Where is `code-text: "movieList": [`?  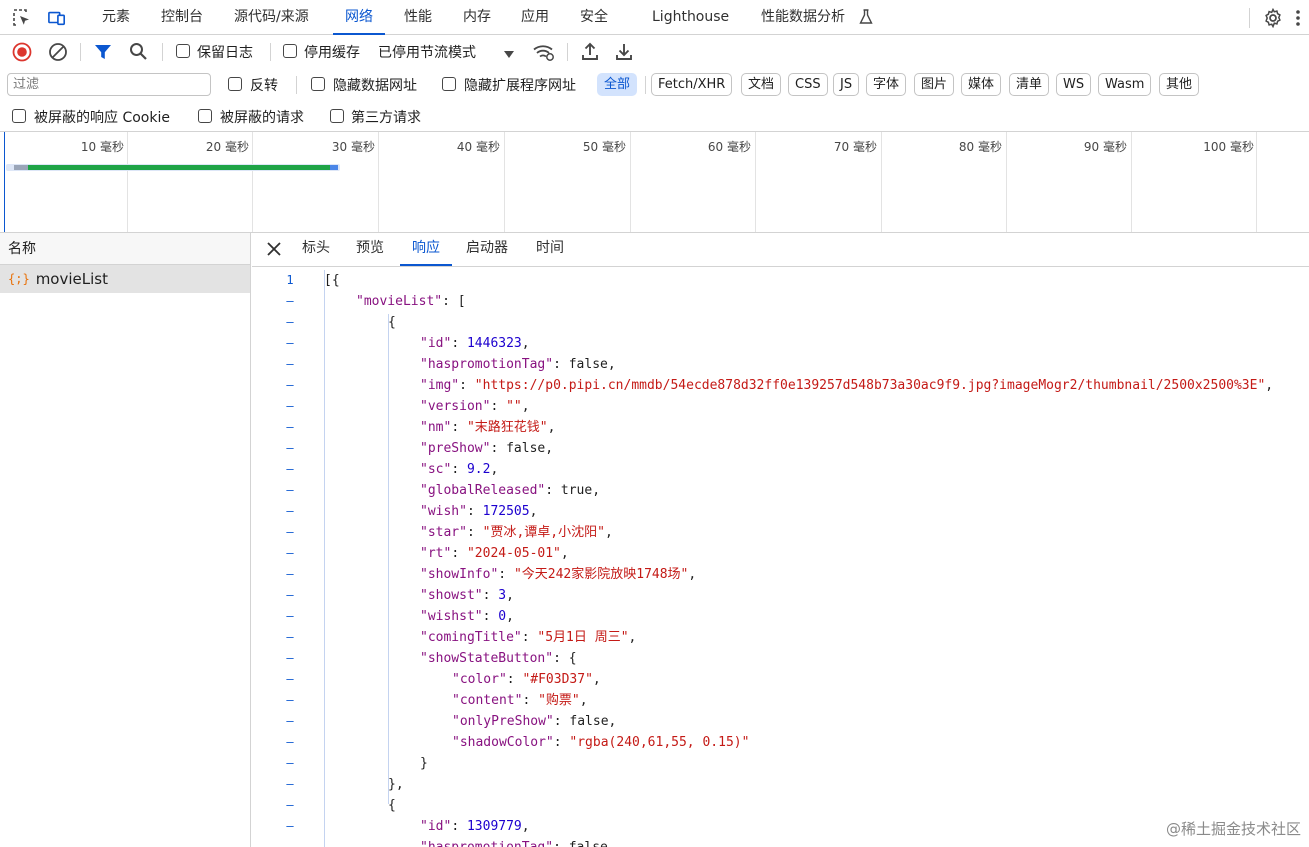
code-text: "movieList": [ is located at coordinates (411, 301).